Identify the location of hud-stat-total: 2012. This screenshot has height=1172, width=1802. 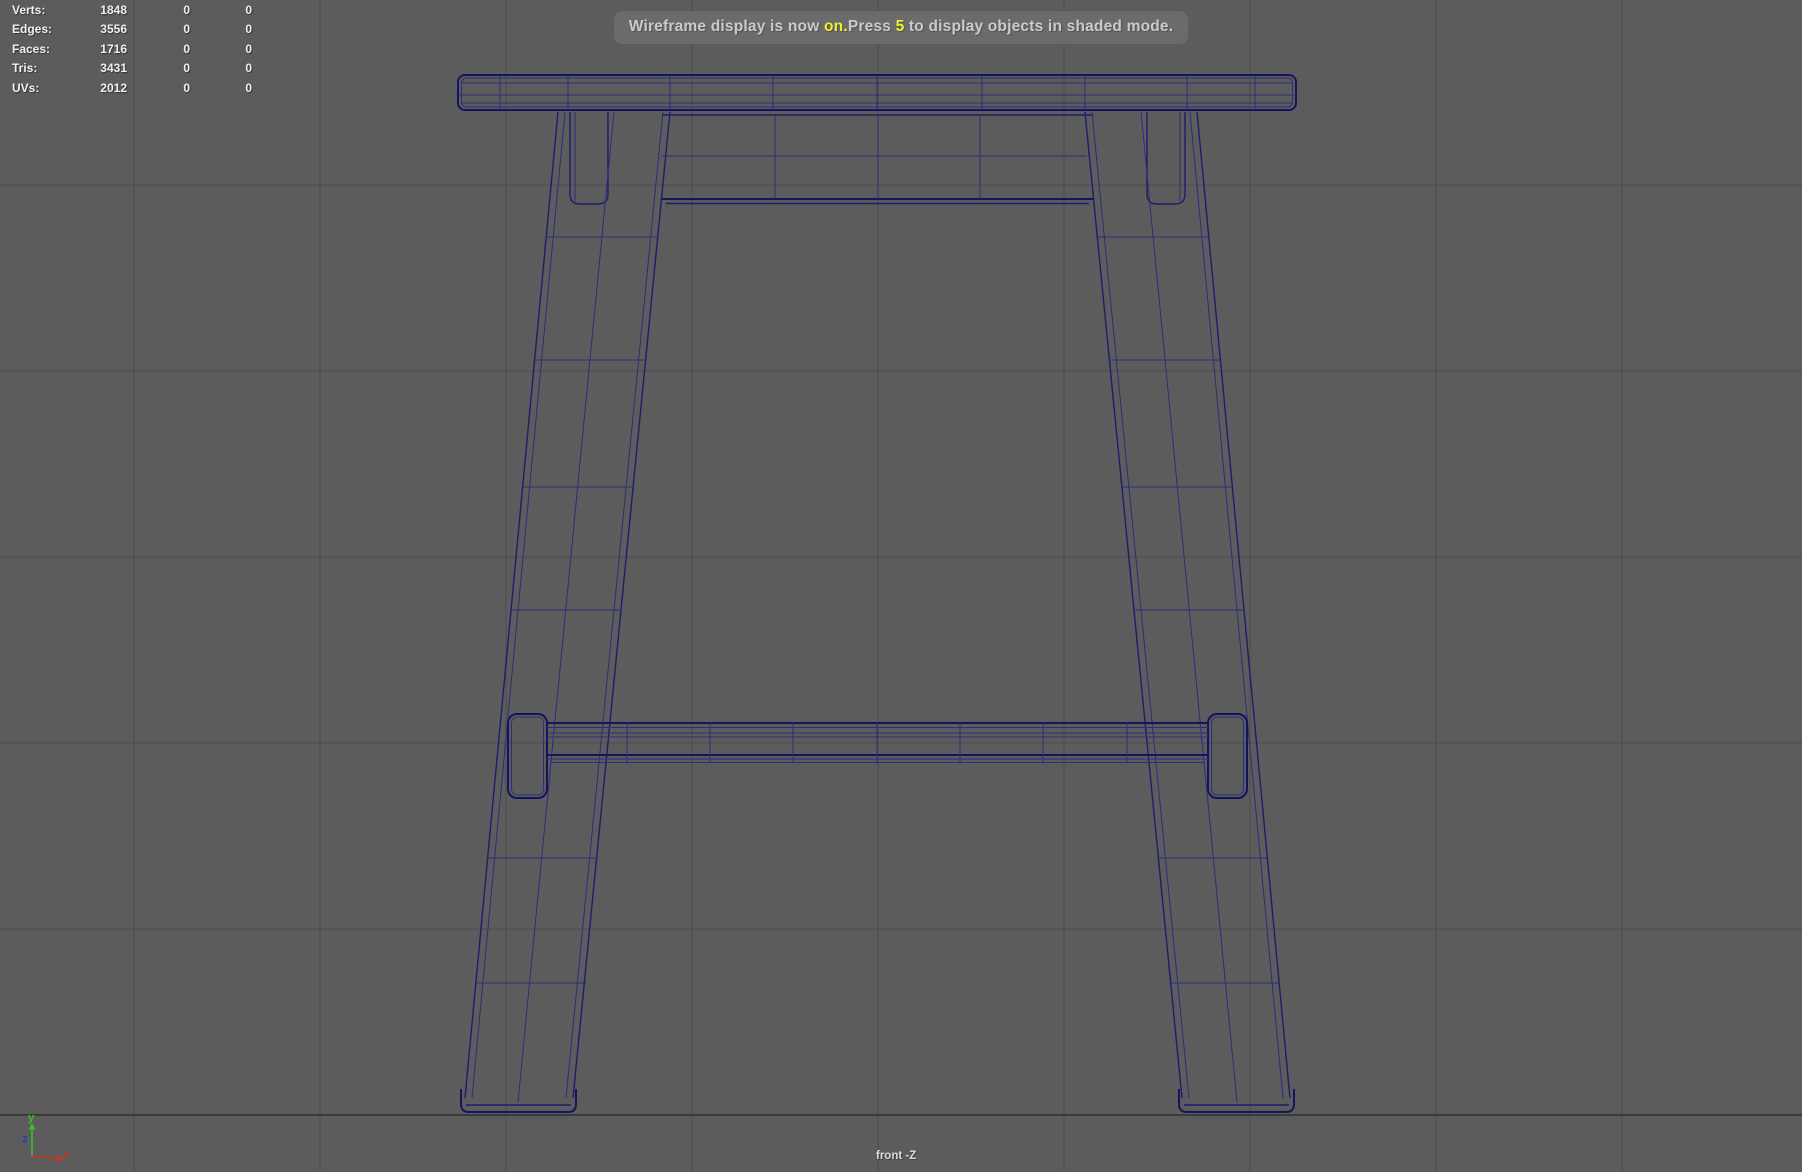
(113, 87).